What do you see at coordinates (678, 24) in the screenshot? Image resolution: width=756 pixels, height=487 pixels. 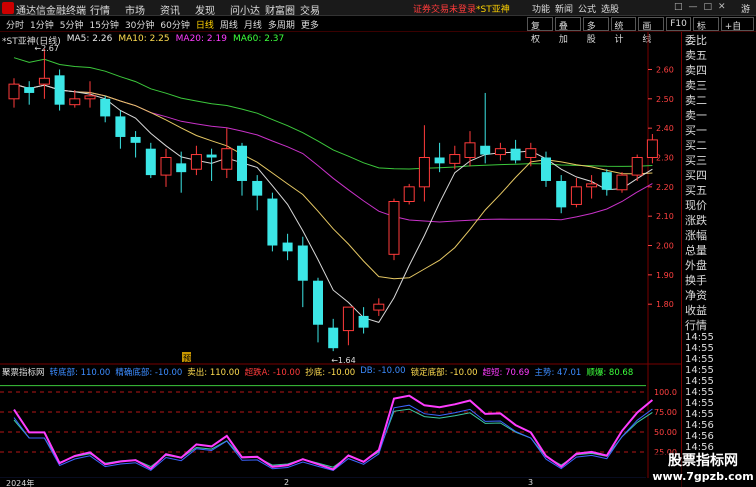 I see `f10-button: F10` at bounding box center [678, 24].